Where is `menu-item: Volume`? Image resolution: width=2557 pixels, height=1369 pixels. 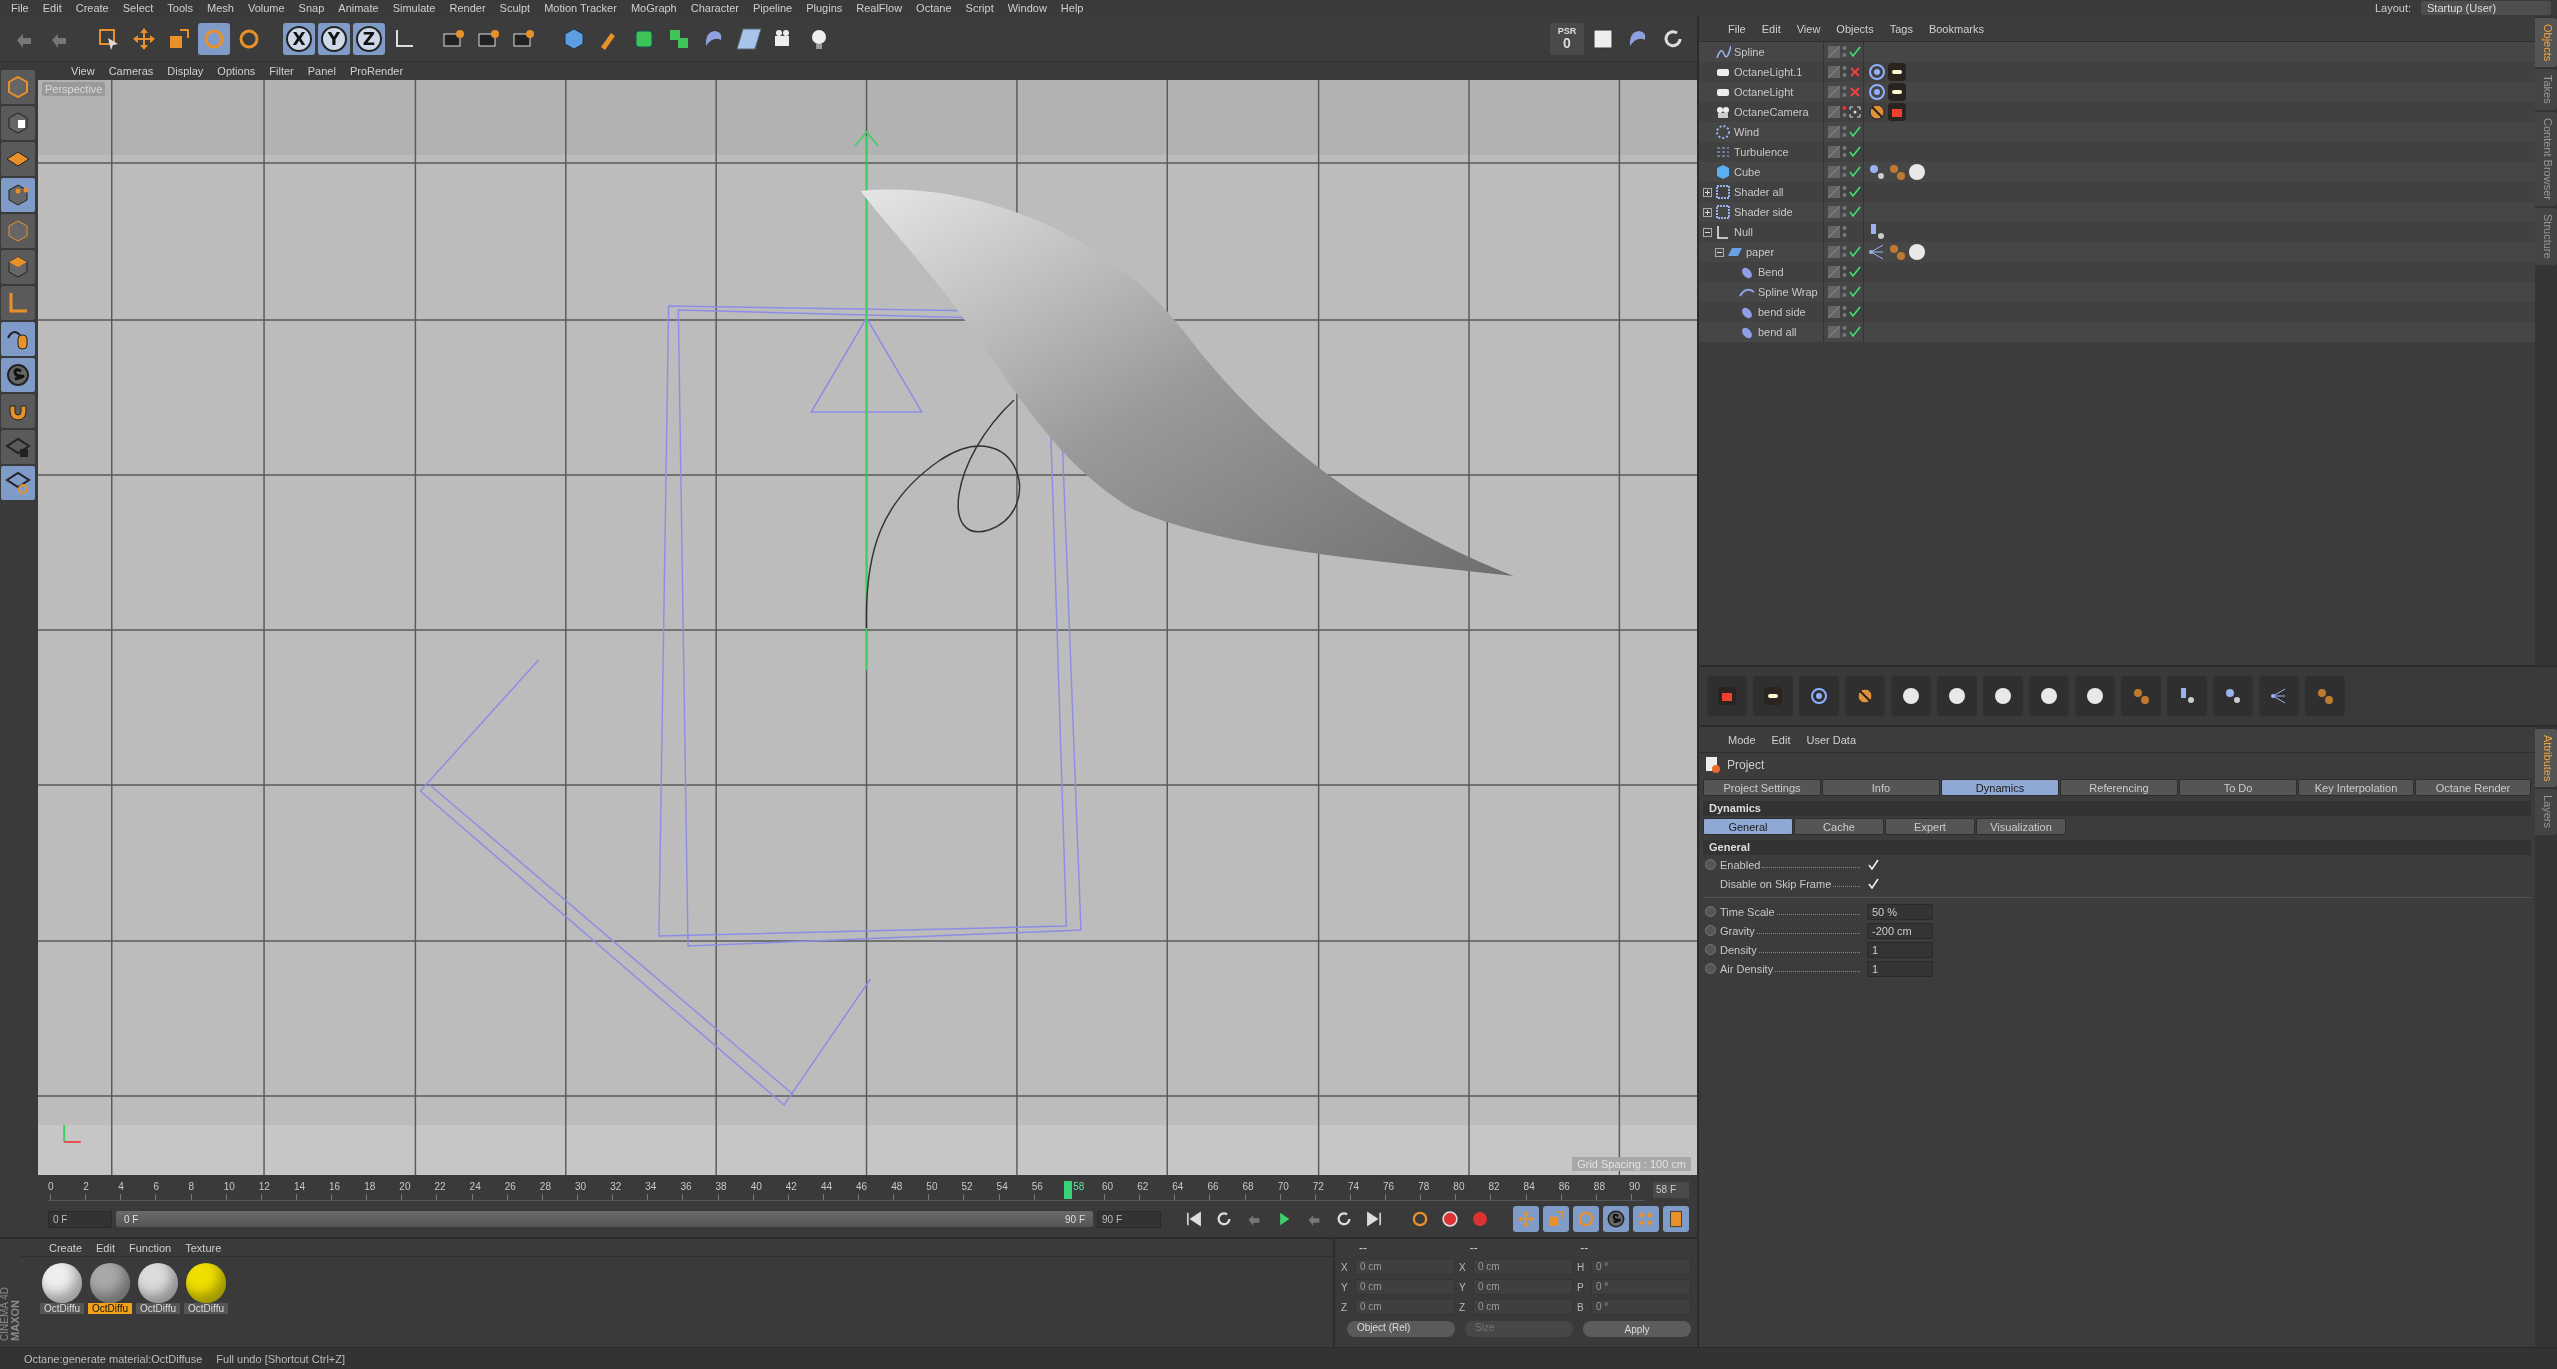 menu-item: Volume is located at coordinates (266, 8).